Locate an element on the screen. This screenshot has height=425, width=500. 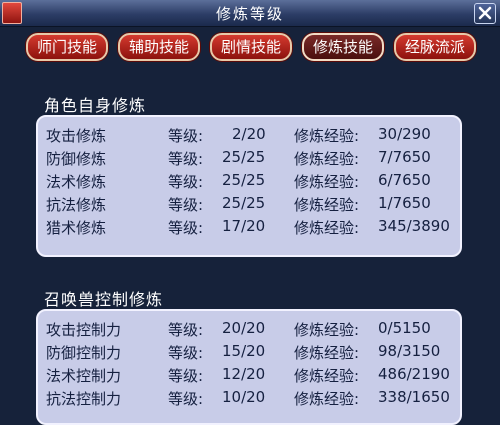
tab-support-skills: 辅助技能 is located at coordinates (159, 47).